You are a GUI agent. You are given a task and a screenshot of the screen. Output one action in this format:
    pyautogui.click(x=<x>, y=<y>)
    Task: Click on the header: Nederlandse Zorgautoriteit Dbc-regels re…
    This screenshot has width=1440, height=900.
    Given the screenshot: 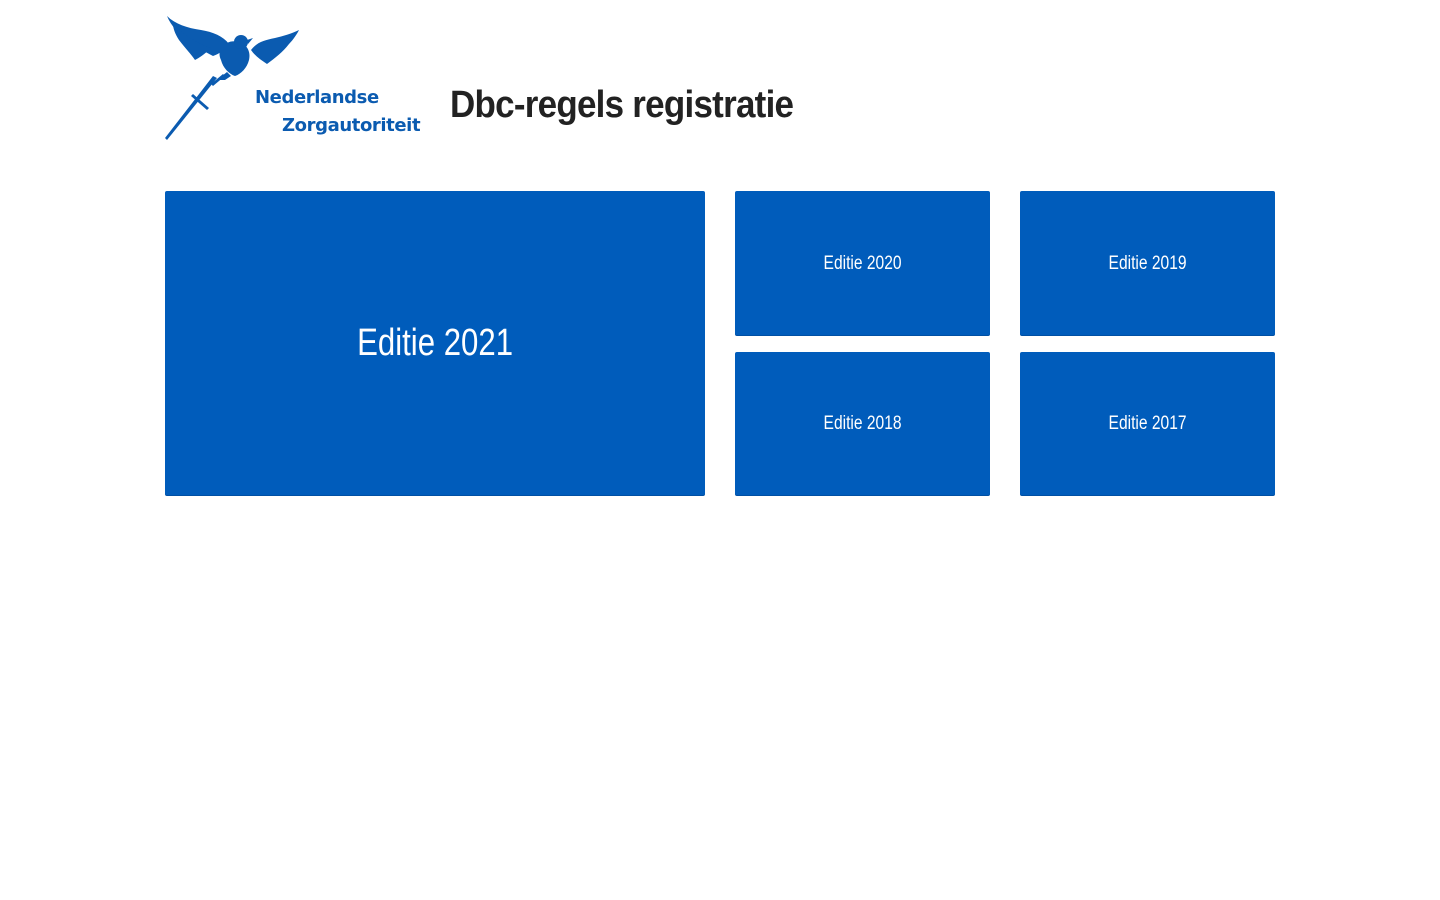 What is the action you would take?
    pyautogui.click(x=720, y=80)
    